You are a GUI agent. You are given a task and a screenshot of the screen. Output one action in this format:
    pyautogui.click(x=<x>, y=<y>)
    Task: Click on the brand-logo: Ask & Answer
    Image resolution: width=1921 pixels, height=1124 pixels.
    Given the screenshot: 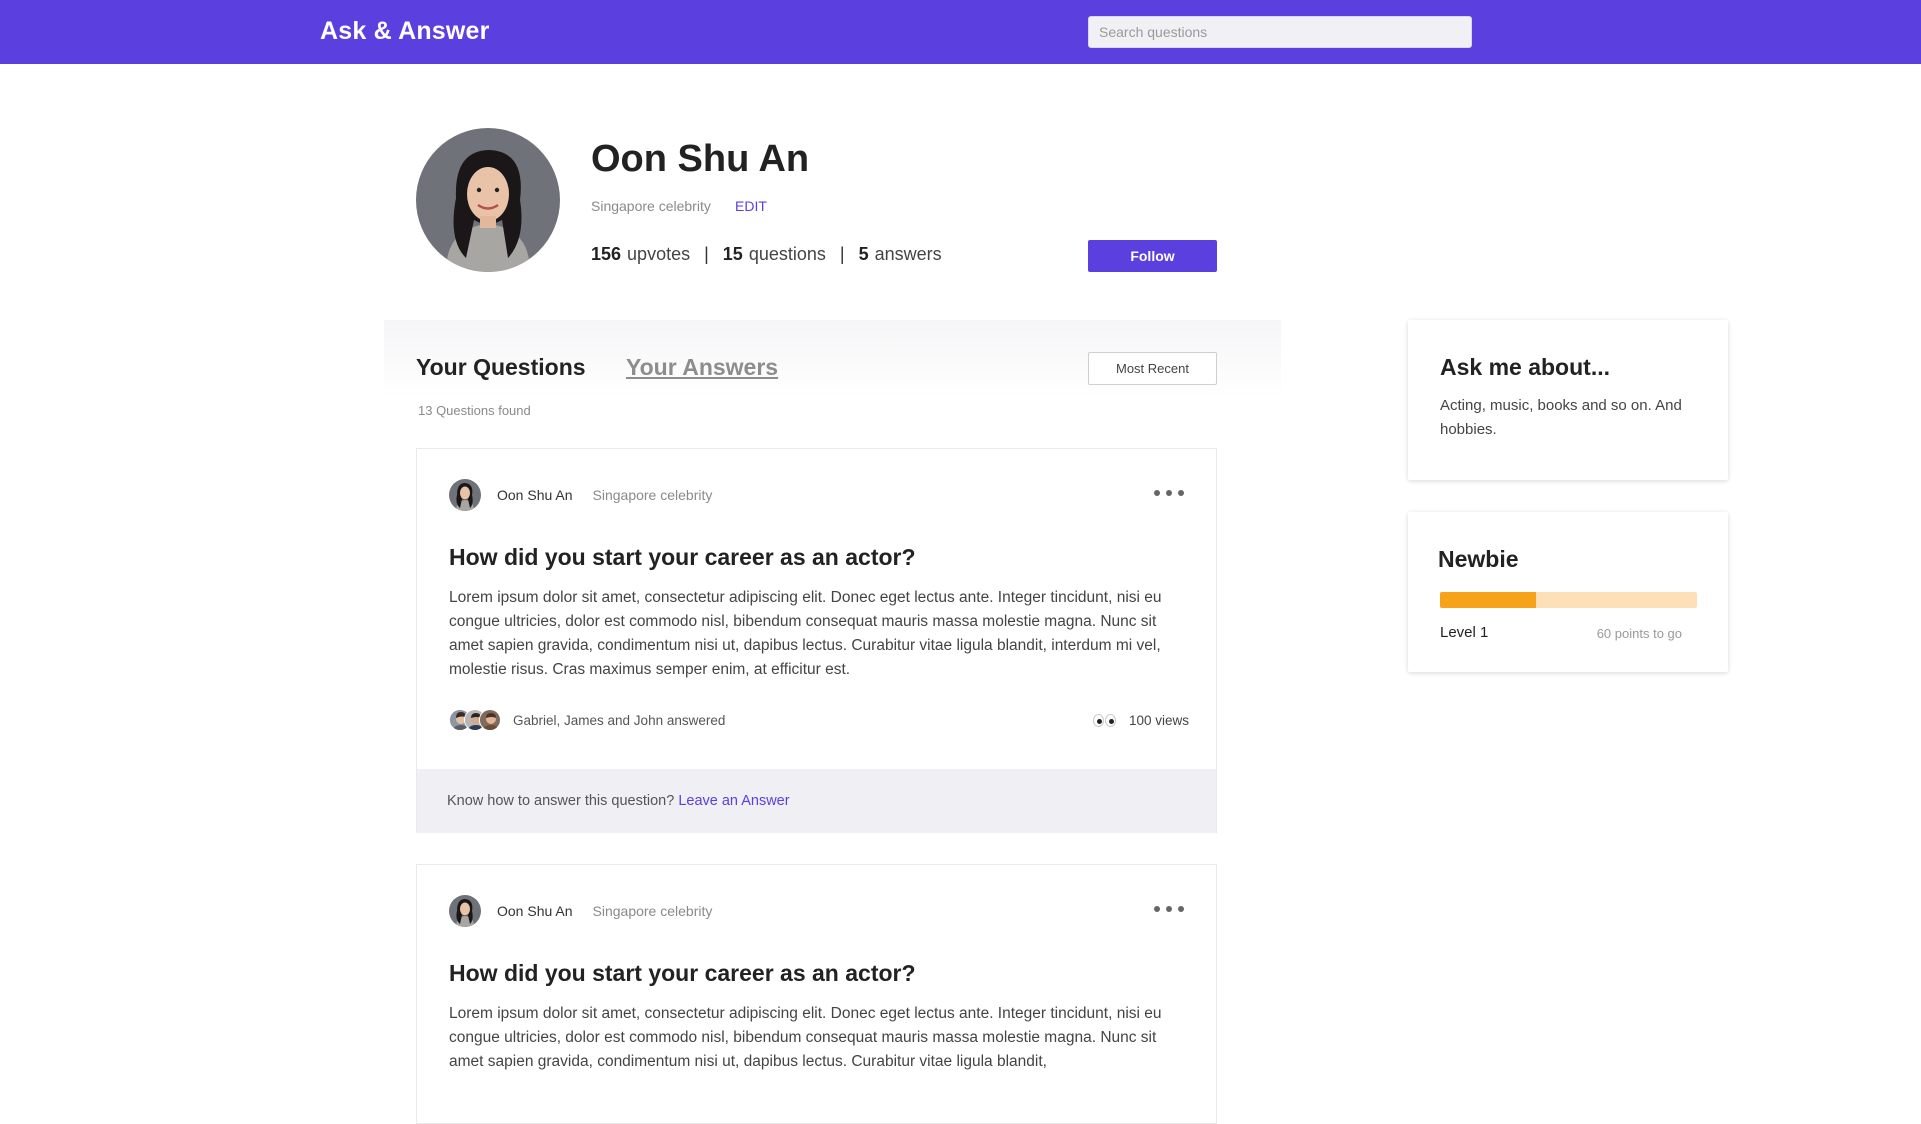 What is the action you would take?
    pyautogui.click(x=405, y=31)
    